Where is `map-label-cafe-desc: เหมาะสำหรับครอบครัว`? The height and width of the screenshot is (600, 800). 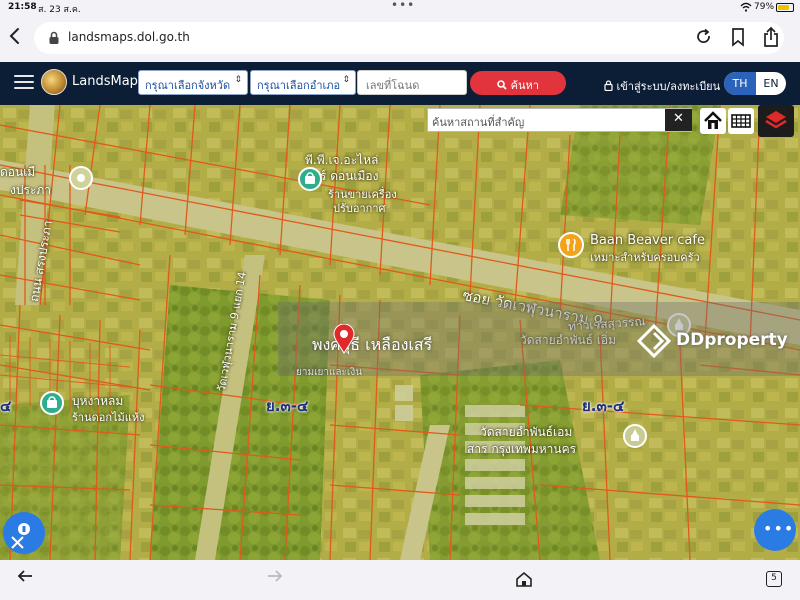
map-label-cafe-desc: เหมาะสำหรับครอบครัว is located at coordinates (645, 257).